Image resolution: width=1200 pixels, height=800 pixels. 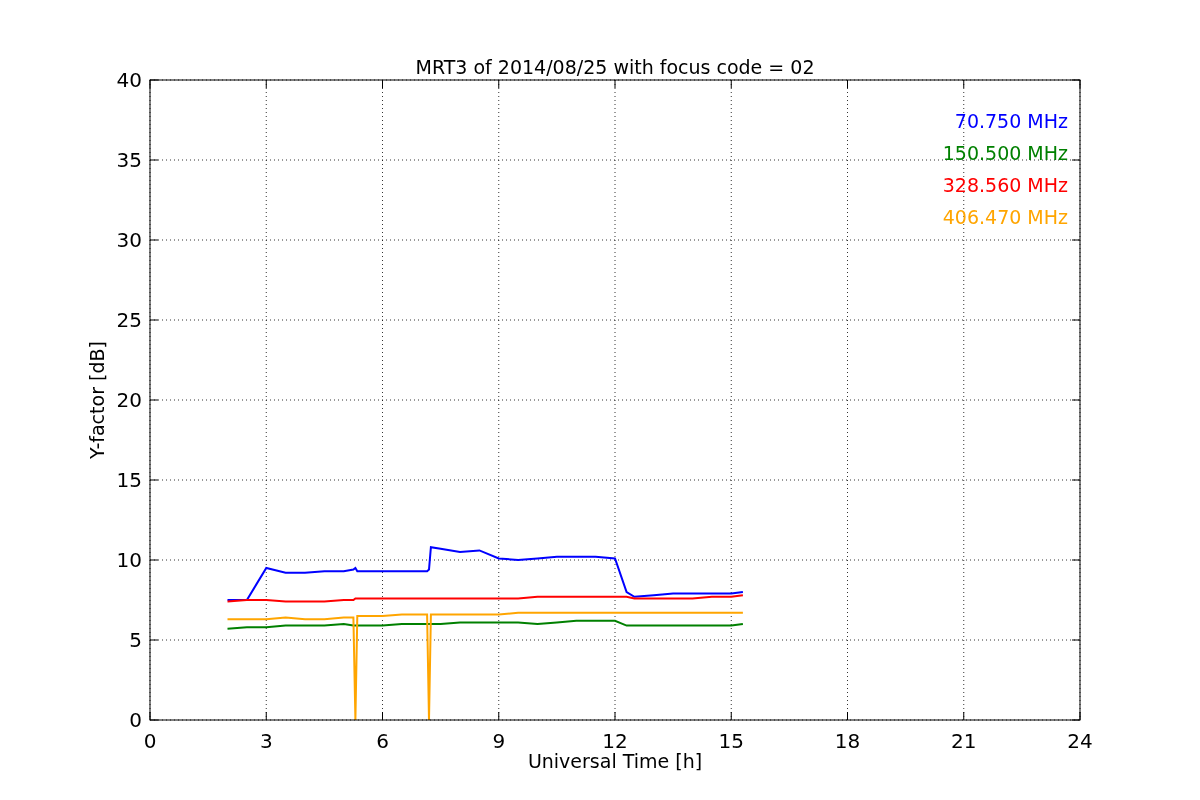 What do you see at coordinates (1011, 121) in the screenshot?
I see `legend-label: 70.750 MHz` at bounding box center [1011, 121].